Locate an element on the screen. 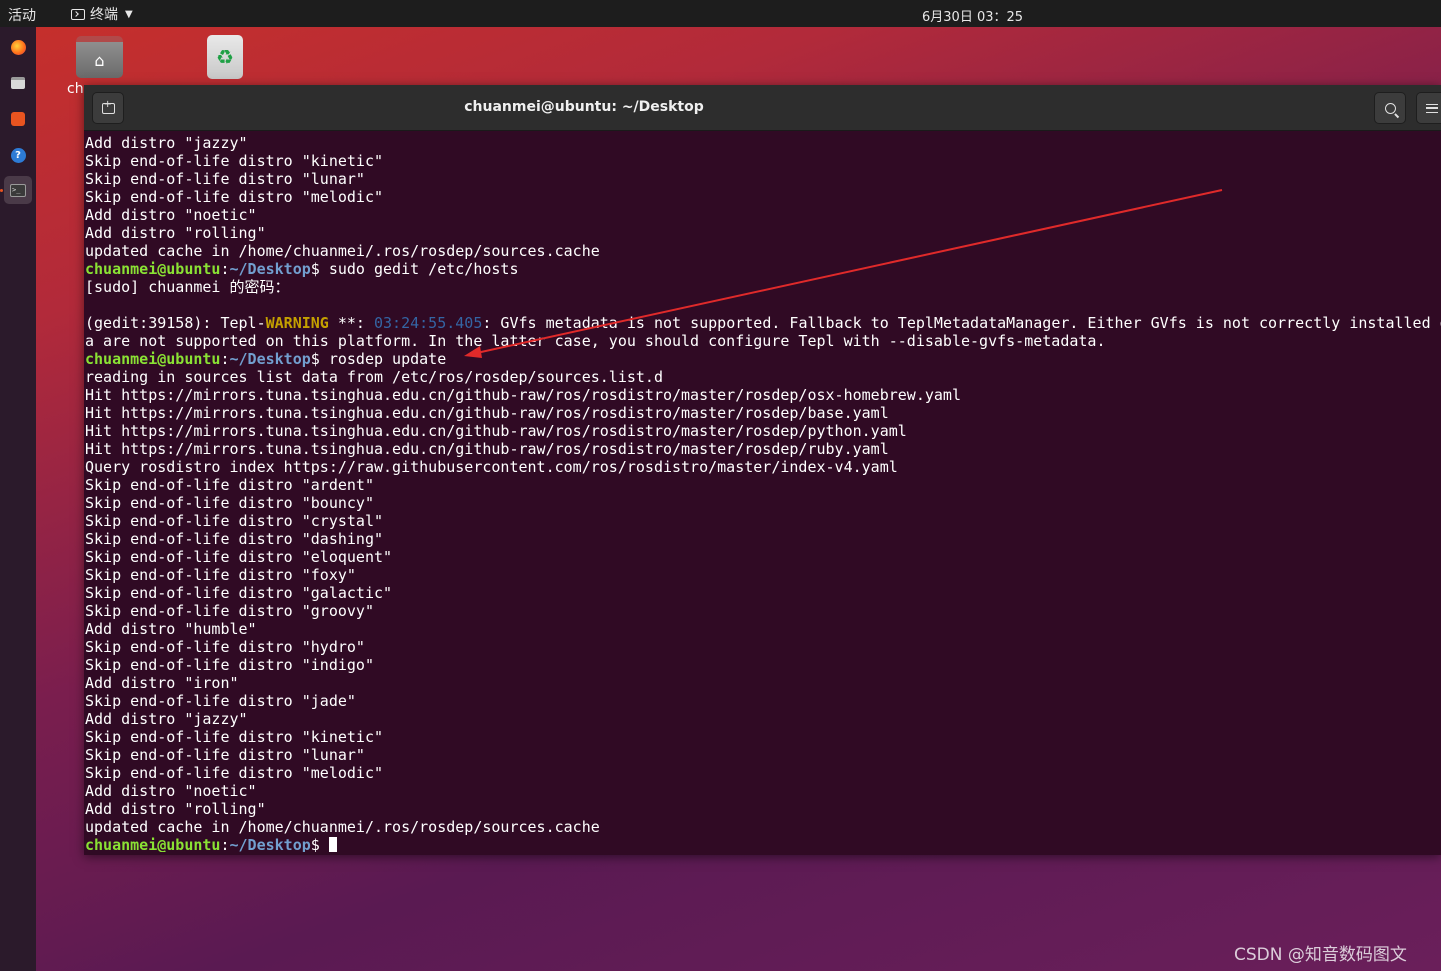 This screenshot has width=1441, height=971. prompt-line: chuanmei@ubuntu:~/Desktop$ is located at coordinates (763, 844).